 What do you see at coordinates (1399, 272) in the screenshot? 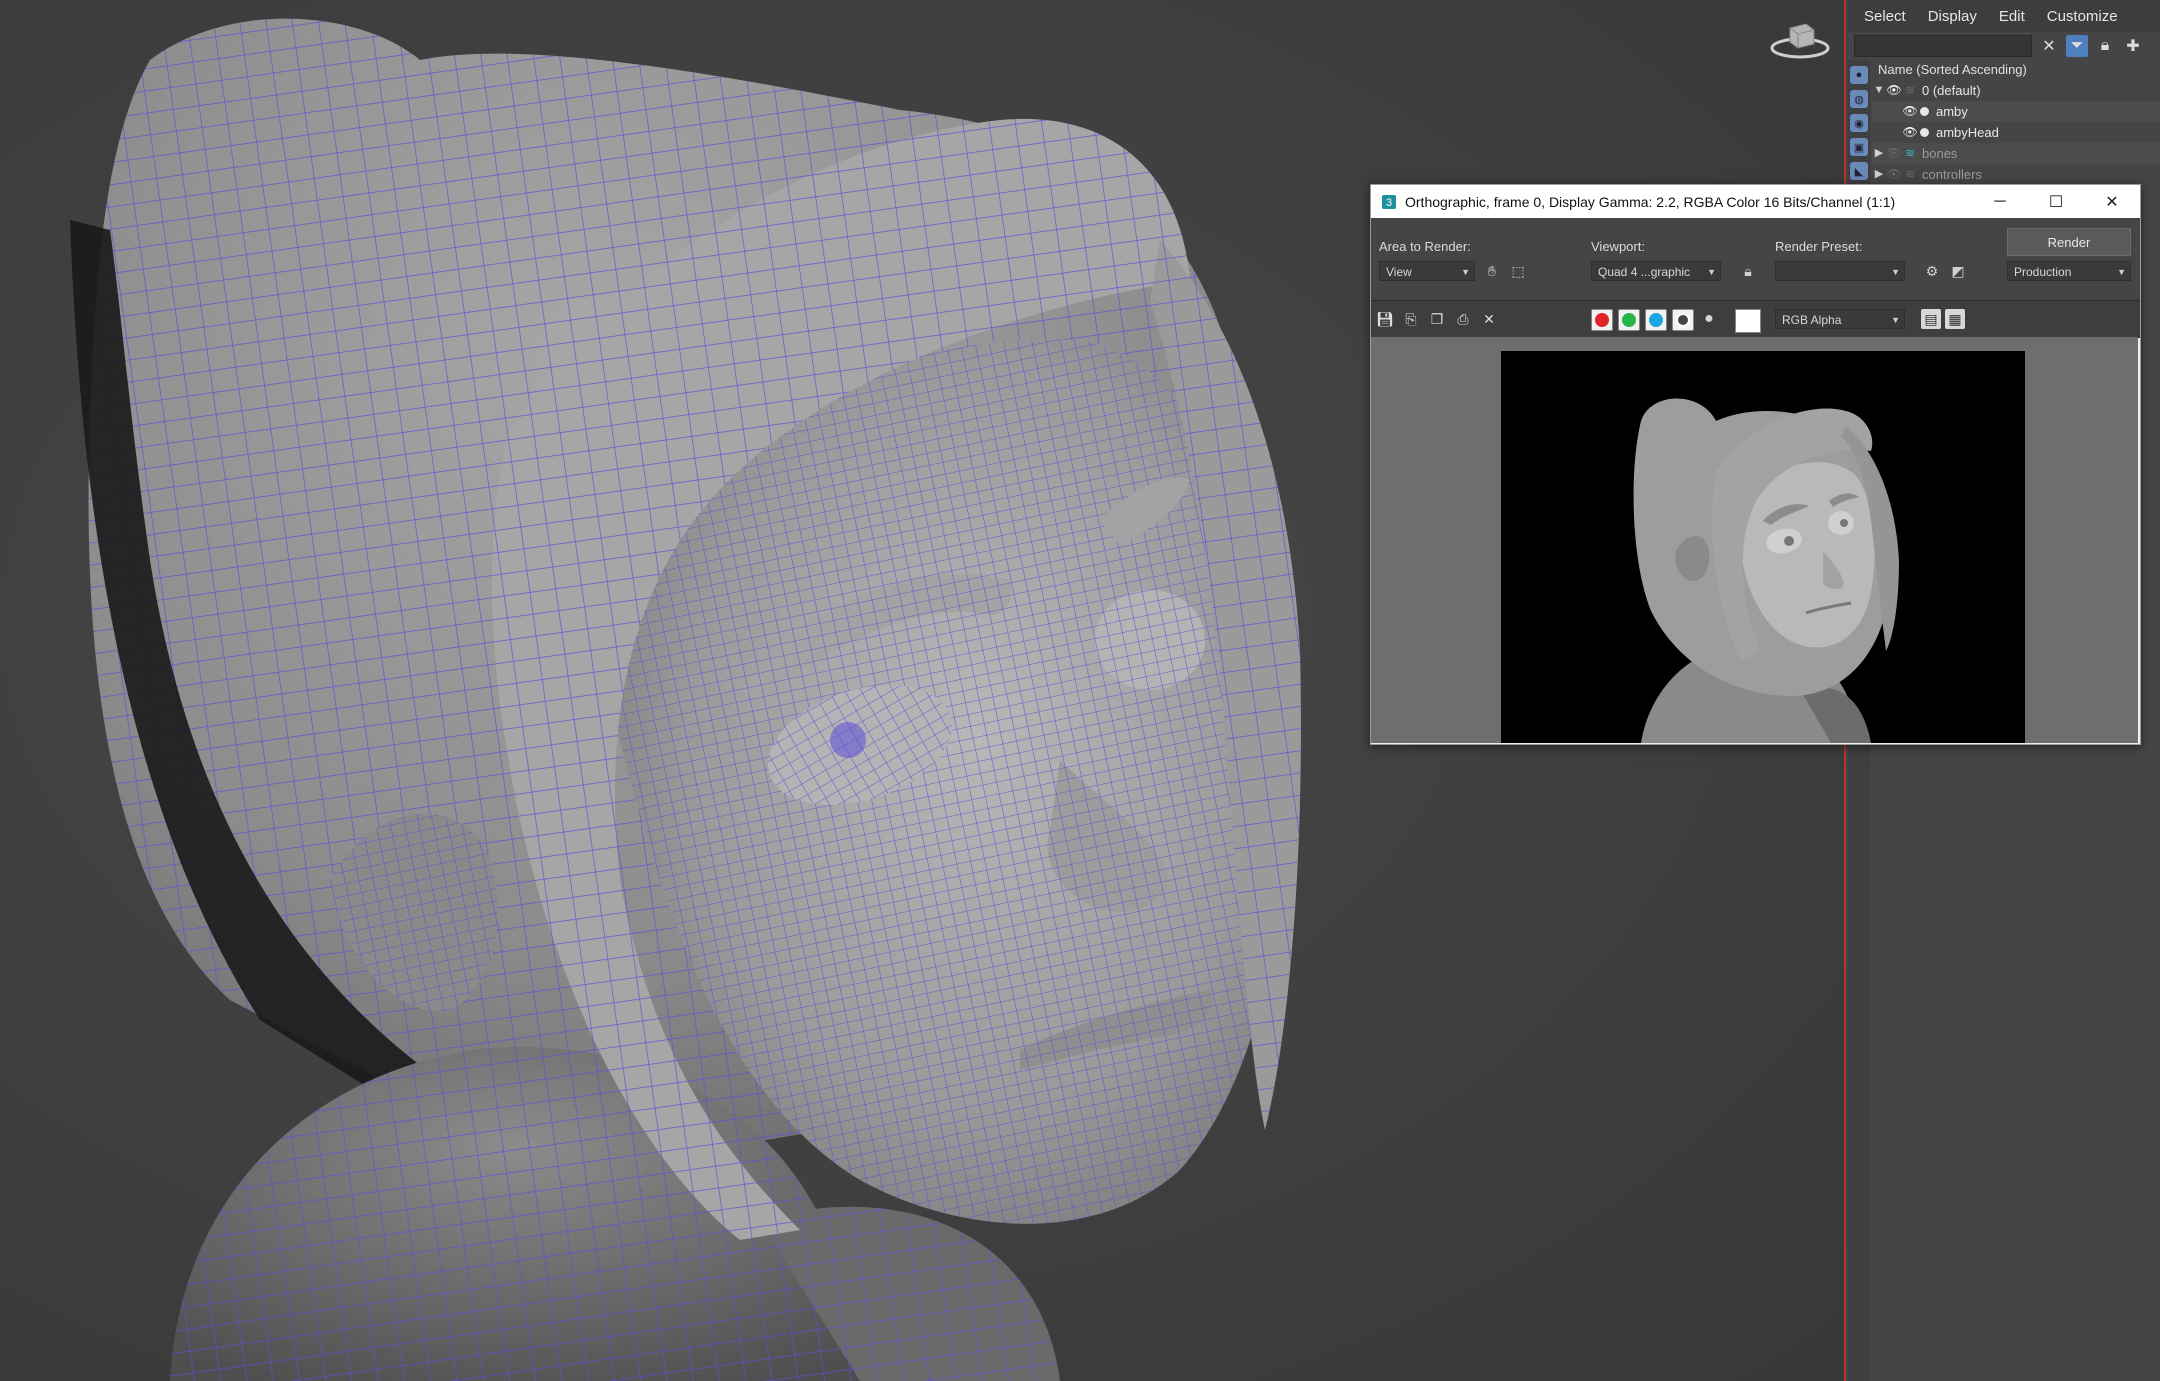
I see `area-to-render-value: View` at bounding box center [1399, 272].